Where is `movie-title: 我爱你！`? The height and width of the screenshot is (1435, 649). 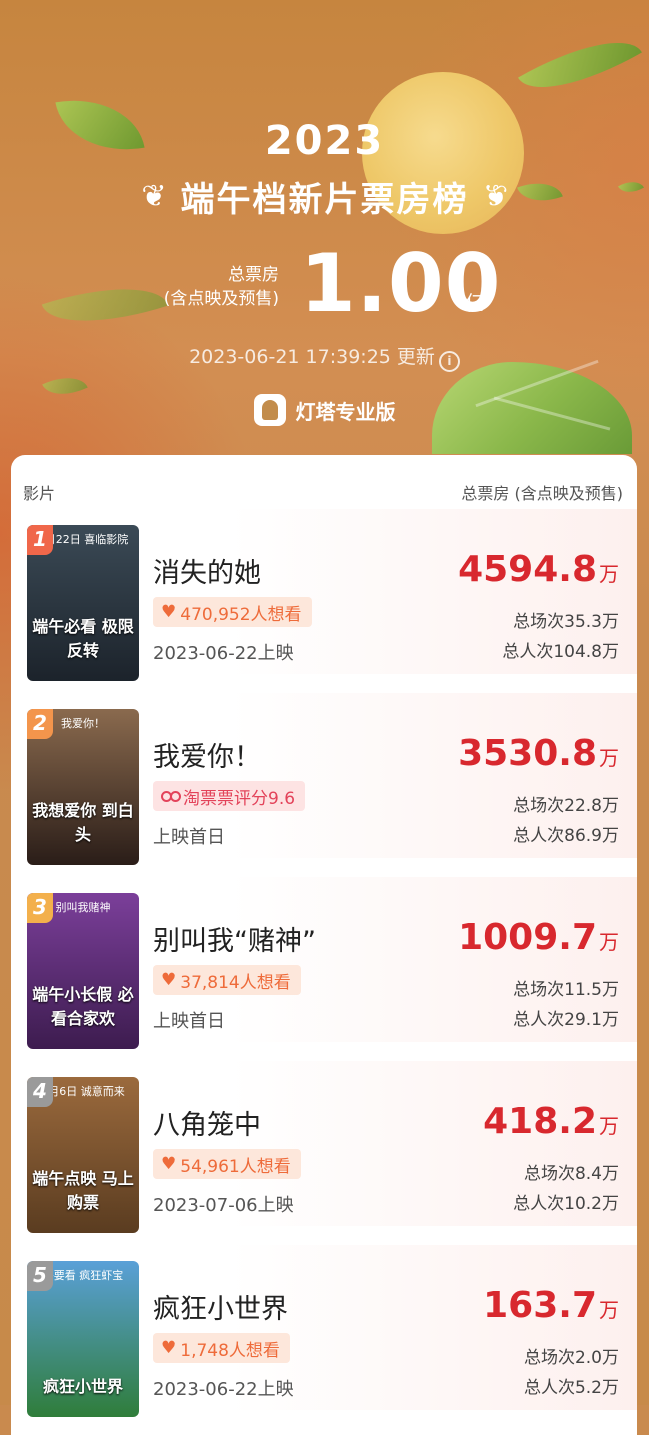
movie-title: 我爱你！ is located at coordinates (207, 757).